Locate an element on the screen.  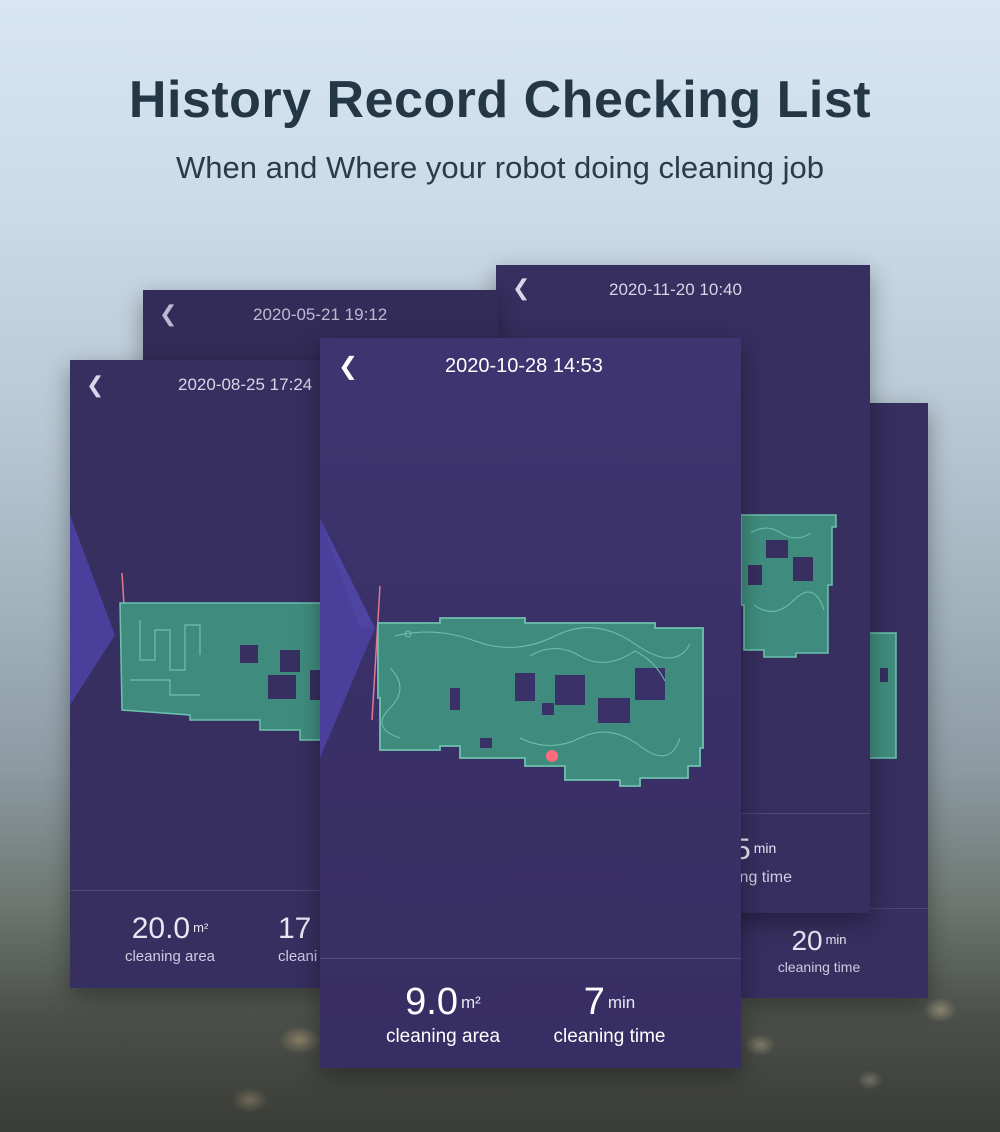
cleaning-area-stat: 20.0 m² cleaning area is located at coordinates (170, 938).